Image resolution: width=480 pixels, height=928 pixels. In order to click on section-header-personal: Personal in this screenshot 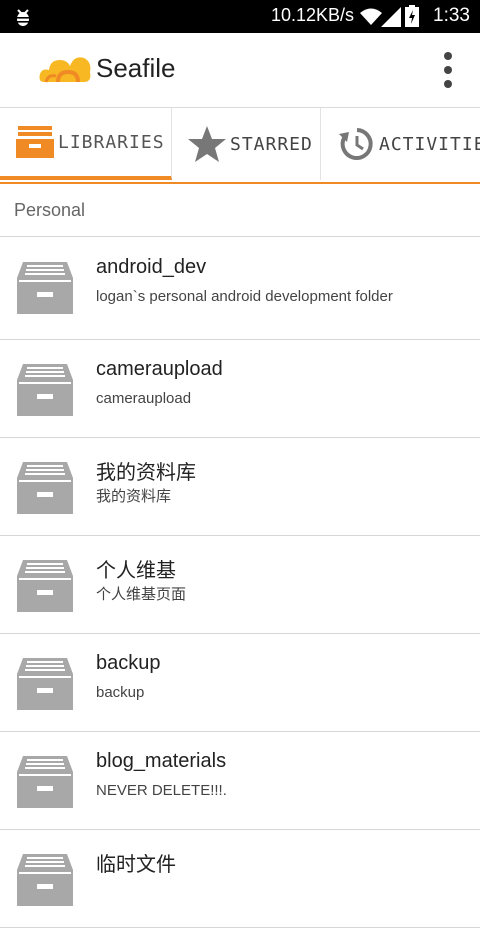, I will do `click(240, 210)`.